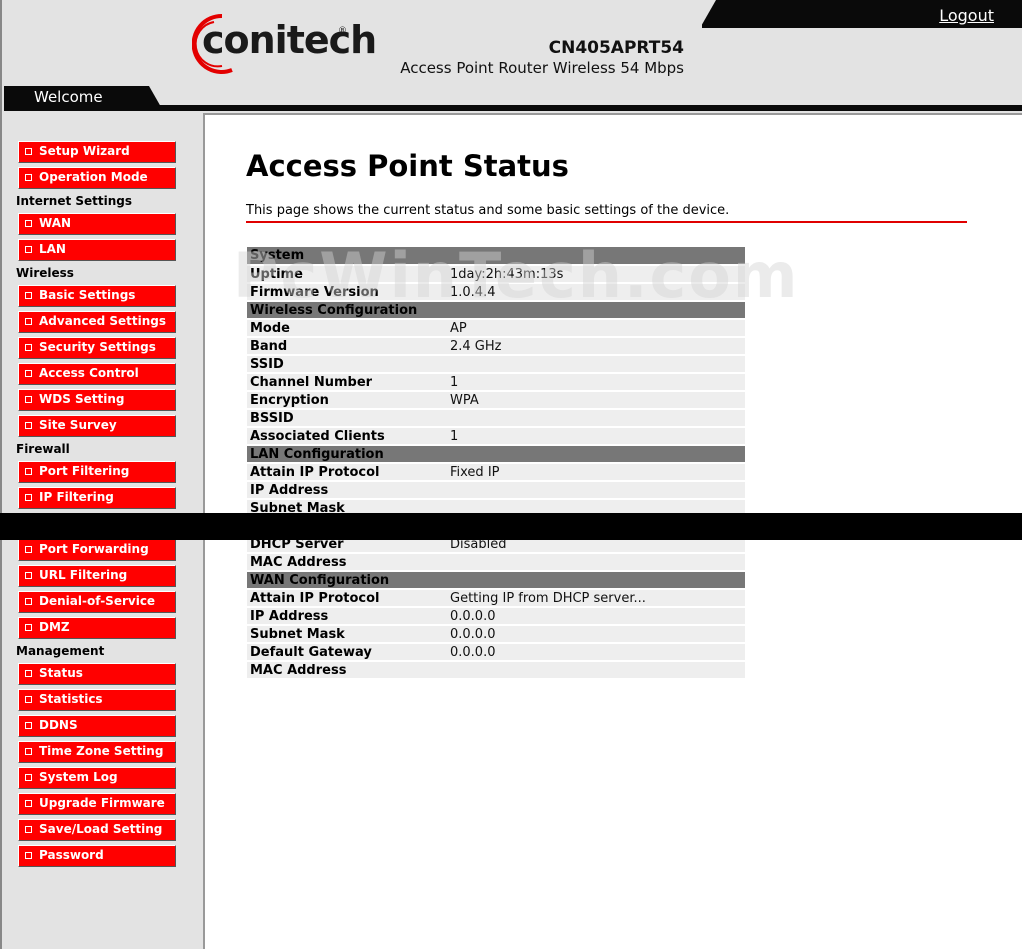 The height and width of the screenshot is (949, 1022). I want to click on sidebar-item-system-log: System Log, so click(97, 778).